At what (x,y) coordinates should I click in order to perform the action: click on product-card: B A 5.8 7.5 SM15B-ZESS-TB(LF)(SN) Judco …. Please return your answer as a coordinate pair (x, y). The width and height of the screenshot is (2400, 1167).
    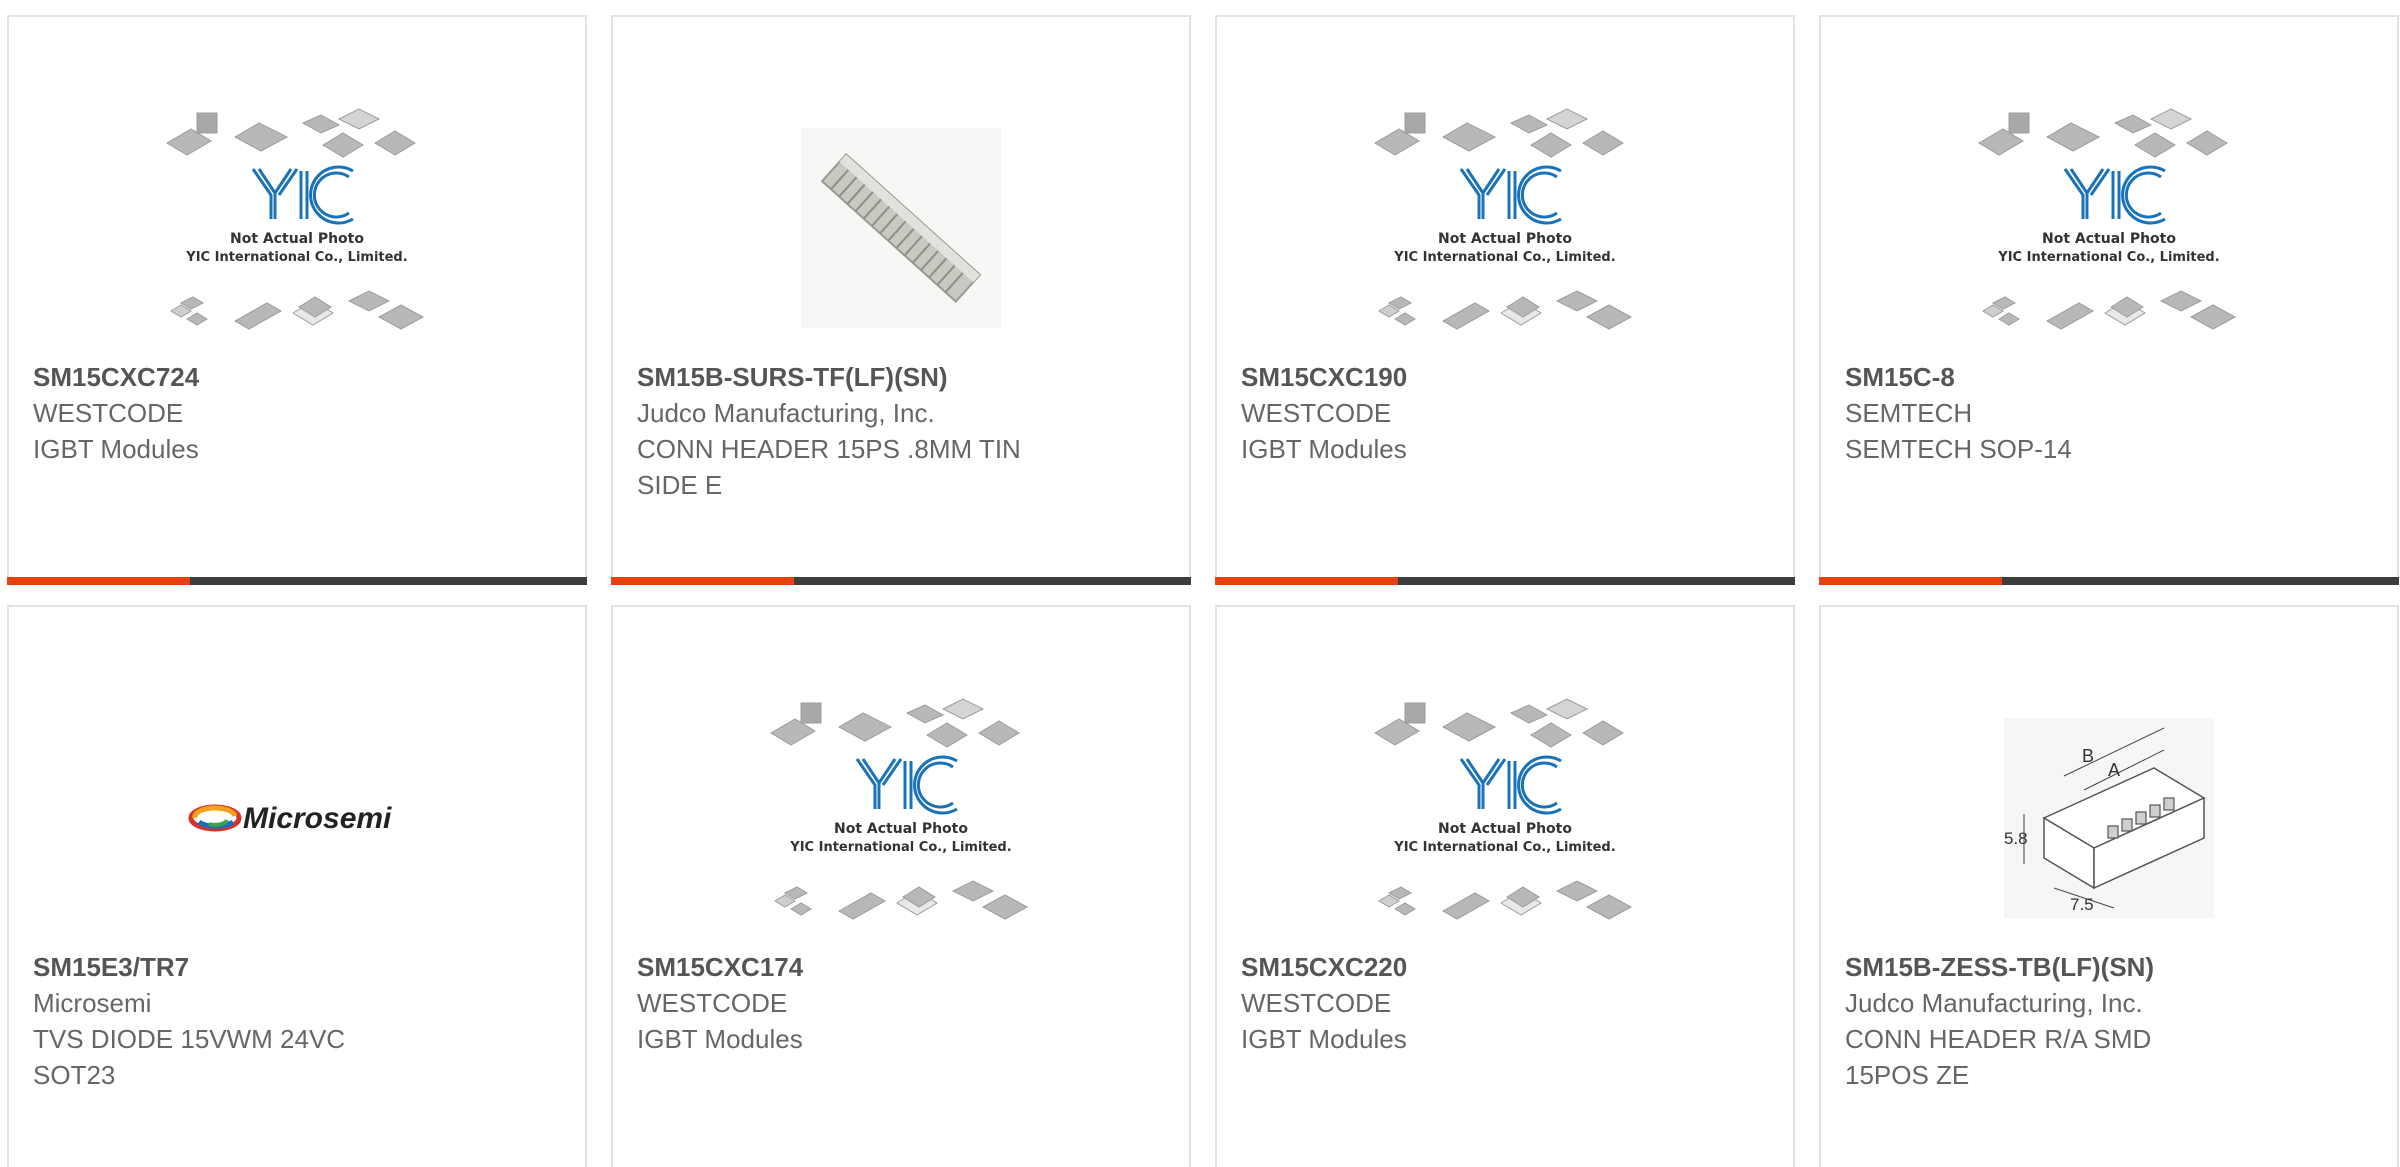
    Looking at the image, I should click on (2109, 886).